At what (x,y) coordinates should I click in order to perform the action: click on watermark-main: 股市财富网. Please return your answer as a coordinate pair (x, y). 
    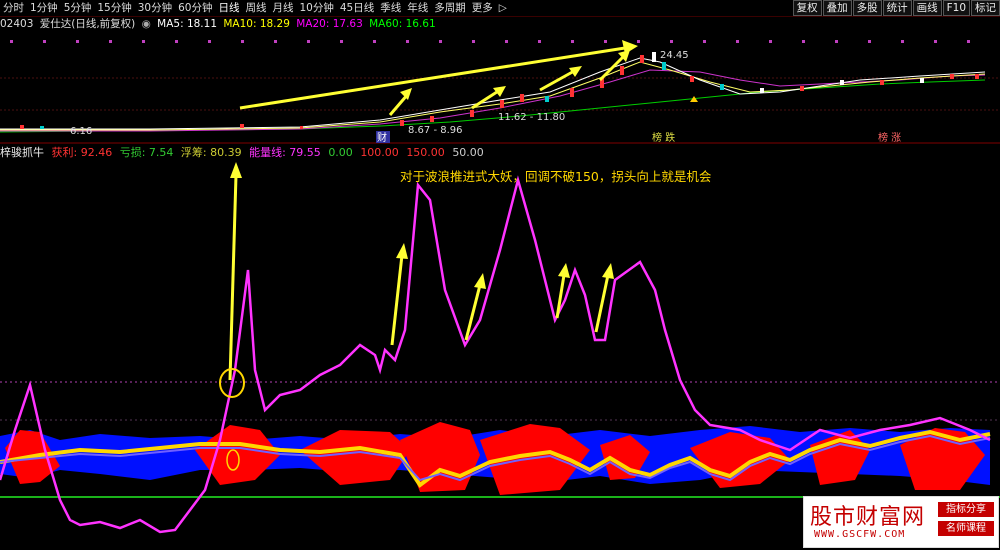
    Looking at the image, I should click on (868, 517).